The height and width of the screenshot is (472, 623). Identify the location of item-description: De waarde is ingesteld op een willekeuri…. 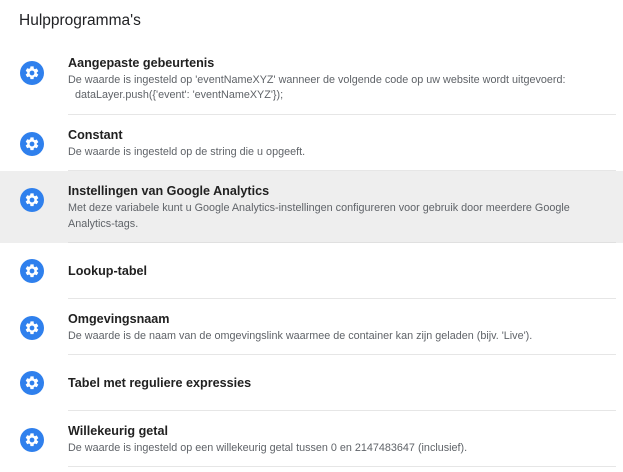
(268, 448).